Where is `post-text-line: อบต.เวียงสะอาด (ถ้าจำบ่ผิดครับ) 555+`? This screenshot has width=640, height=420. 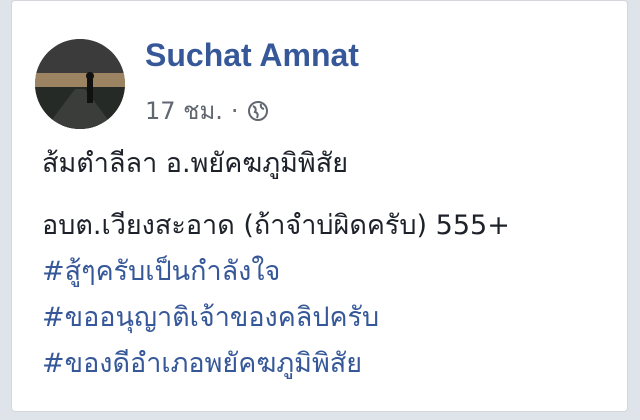 post-text-line: อบต.เวียงสะอาด (ถ้าจำบ่ผิดครับ) 555+ is located at coordinates (276, 225).